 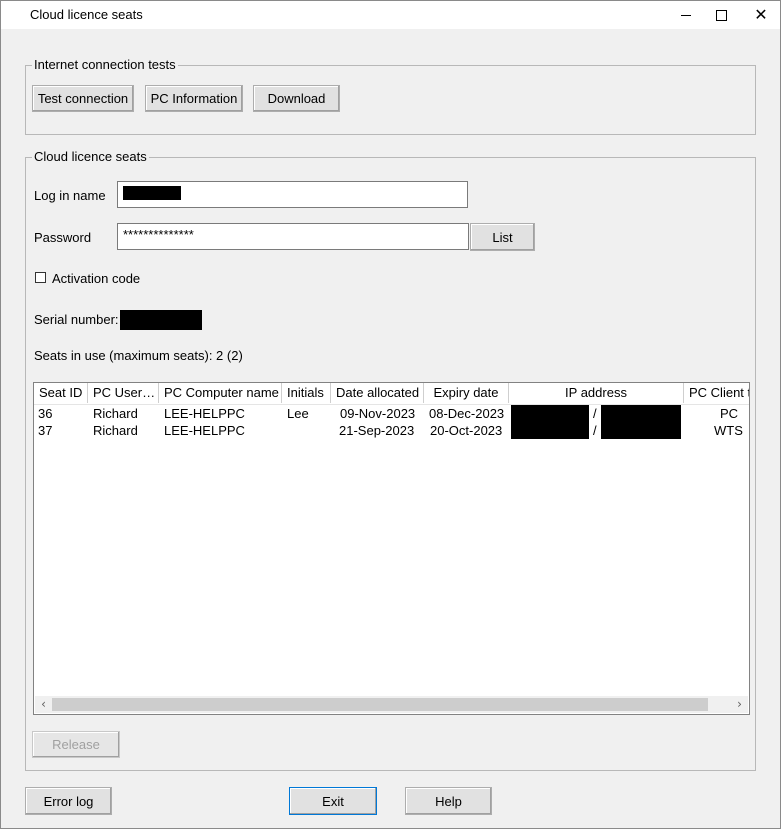 What do you see at coordinates (333, 801) in the screenshot?
I see `exit-button: Exit` at bounding box center [333, 801].